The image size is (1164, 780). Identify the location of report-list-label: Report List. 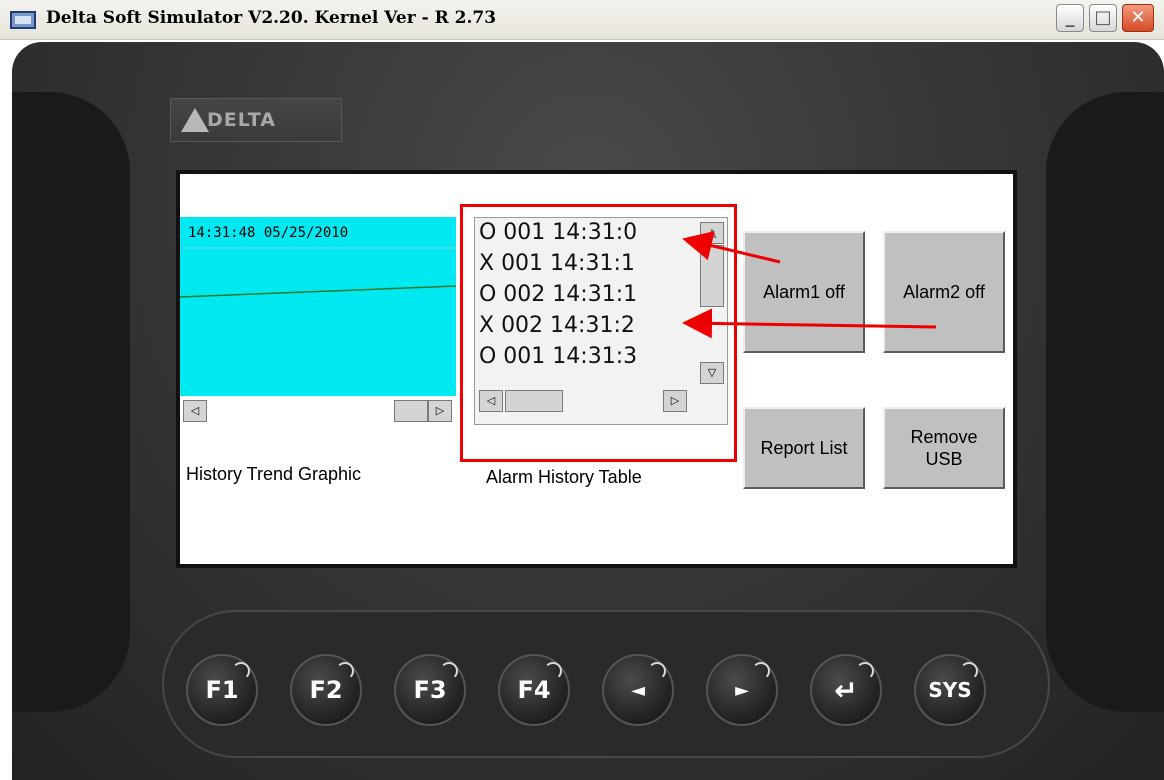
(804, 448).